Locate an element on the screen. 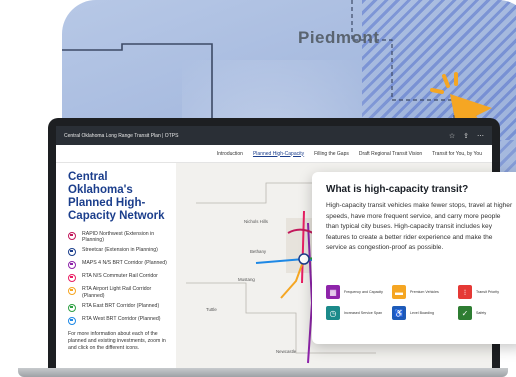  star-icon: ☆ is located at coordinates (452, 136).